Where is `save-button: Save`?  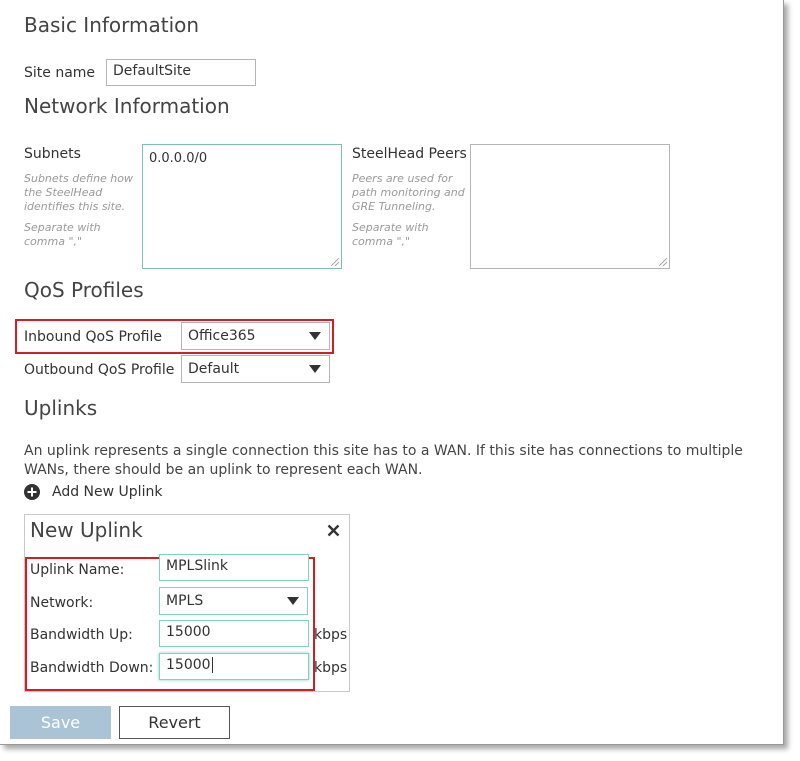
save-button: Save is located at coordinates (60, 722).